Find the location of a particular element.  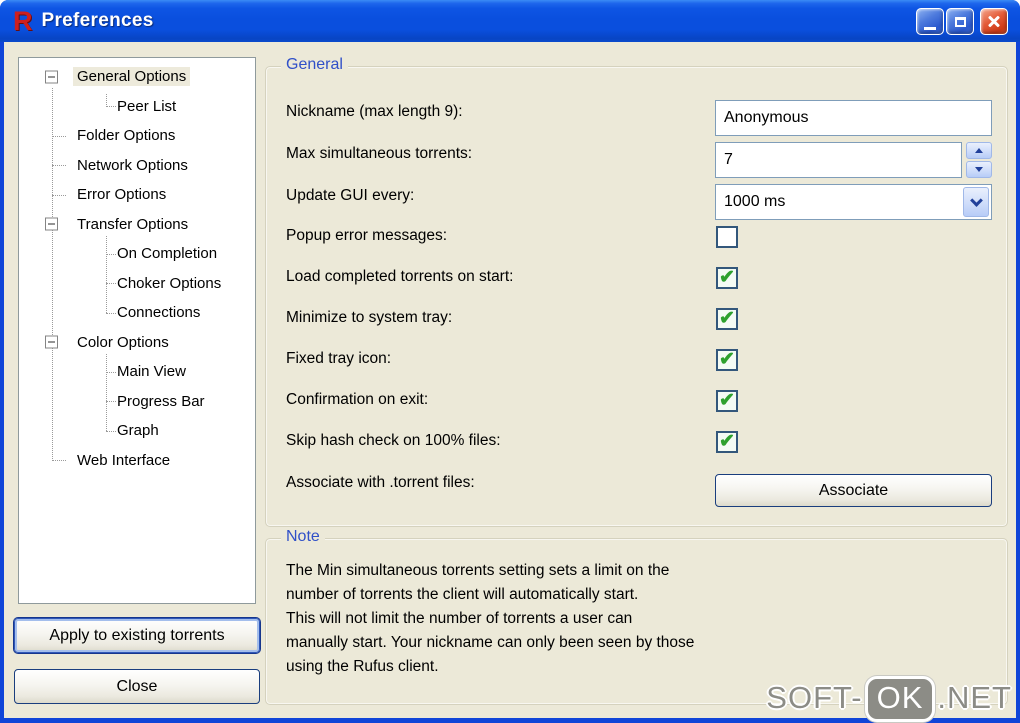

update-gui-selected-value: 1000 ms is located at coordinates (755, 201).